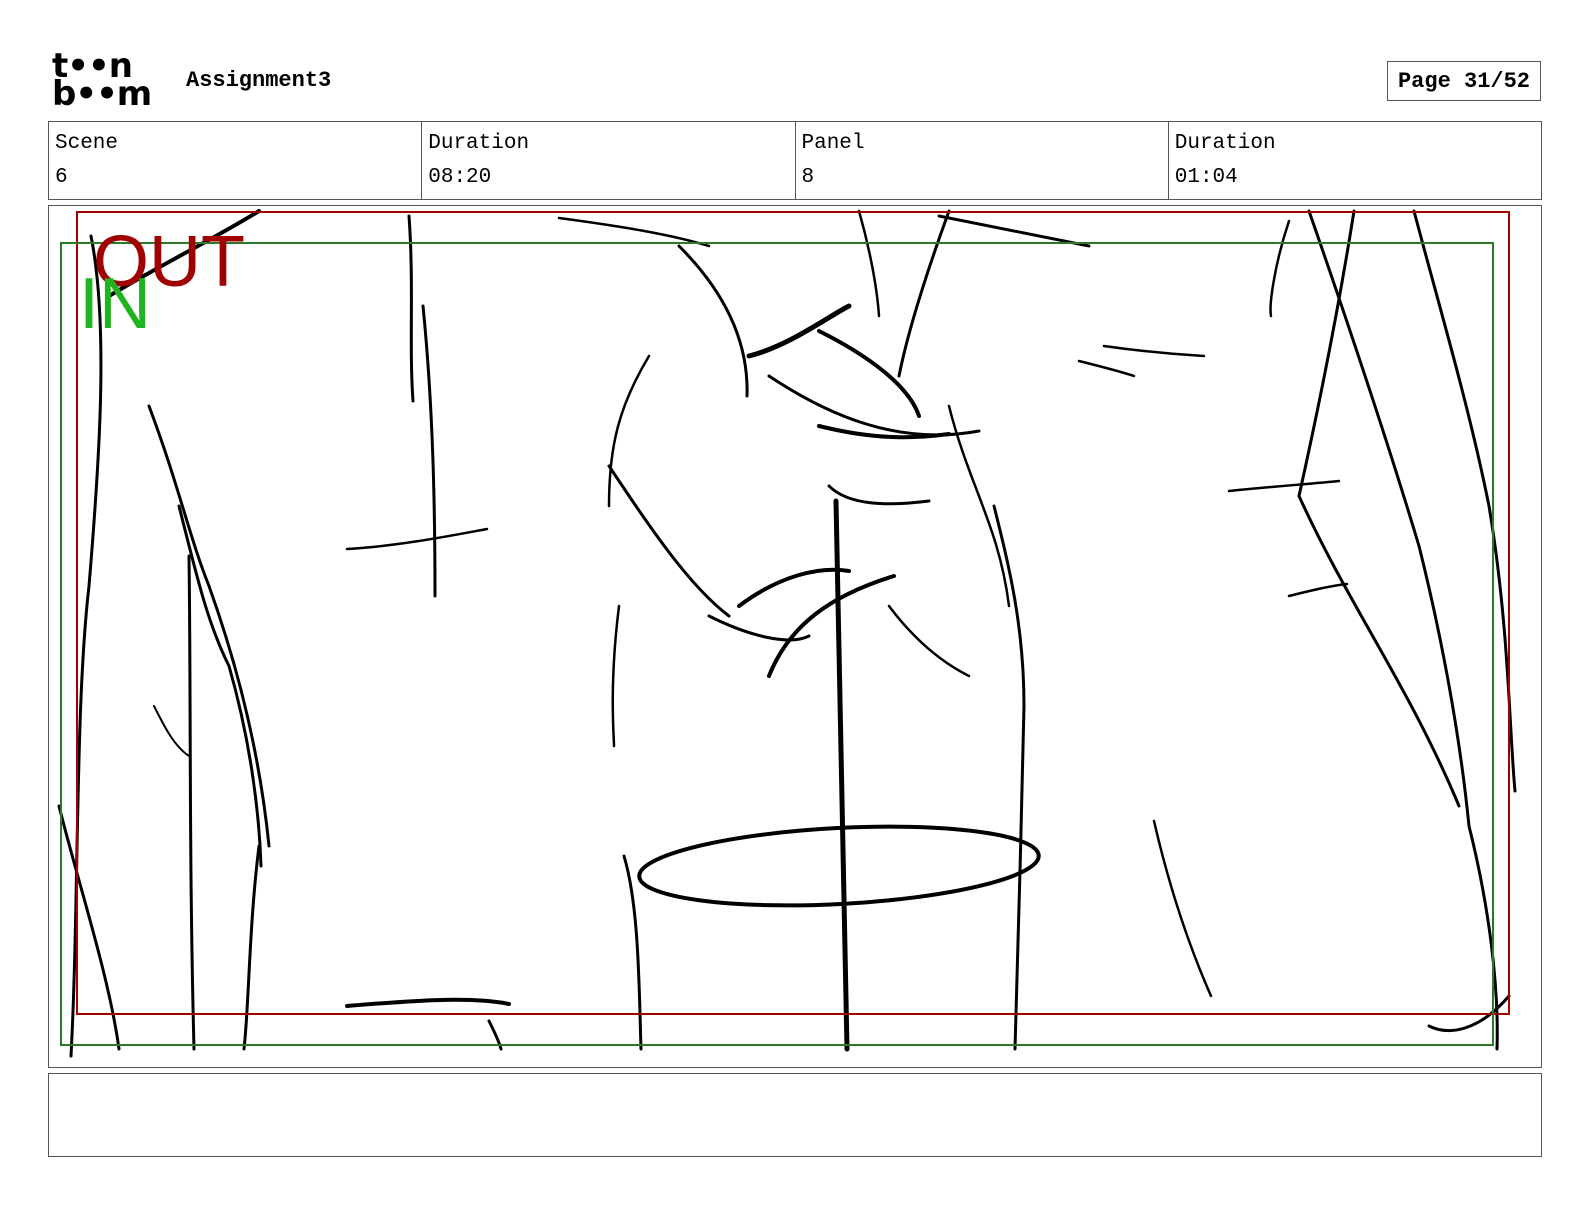 Image resolution: width=1584 pixels, height=1224 pixels. I want to click on scene-duration-value: 08:20, so click(460, 177).